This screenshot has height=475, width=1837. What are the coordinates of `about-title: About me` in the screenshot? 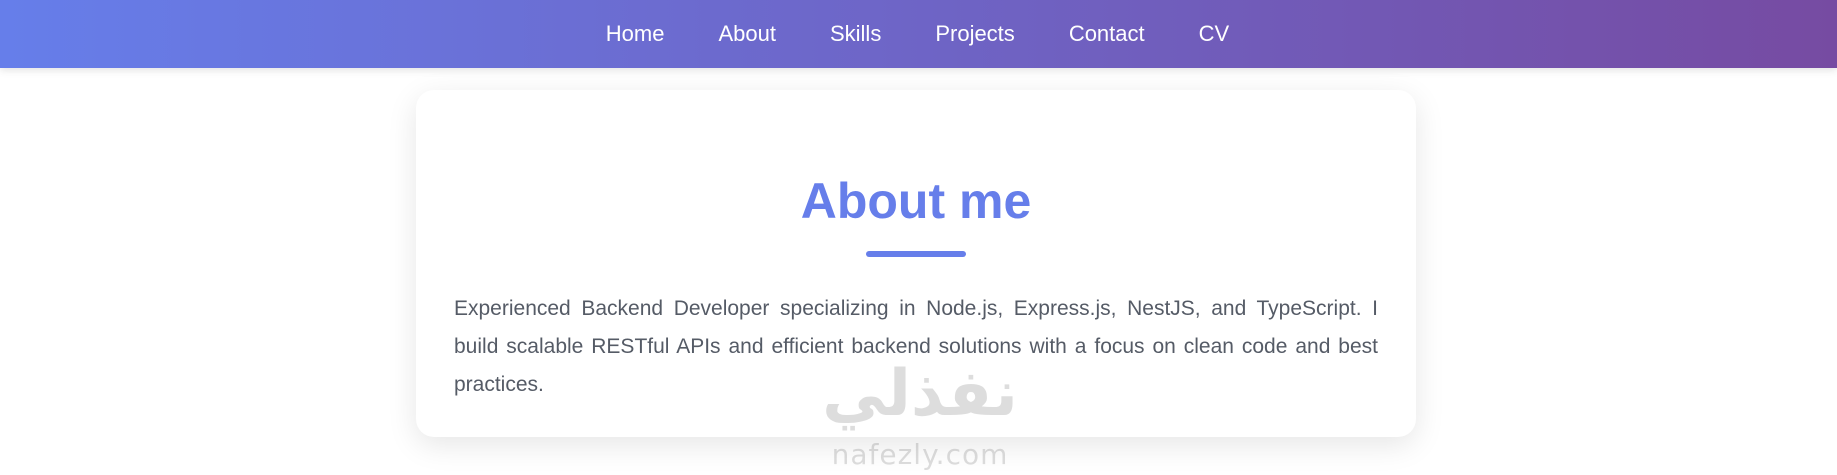 It's located at (916, 201).